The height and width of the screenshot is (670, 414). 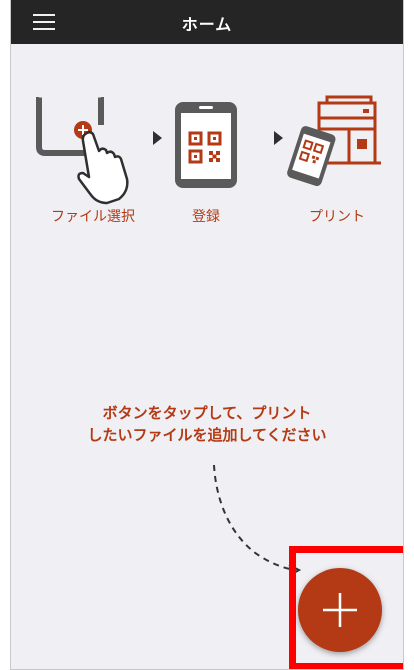 I want to click on add-file-button, so click(x=340, y=610).